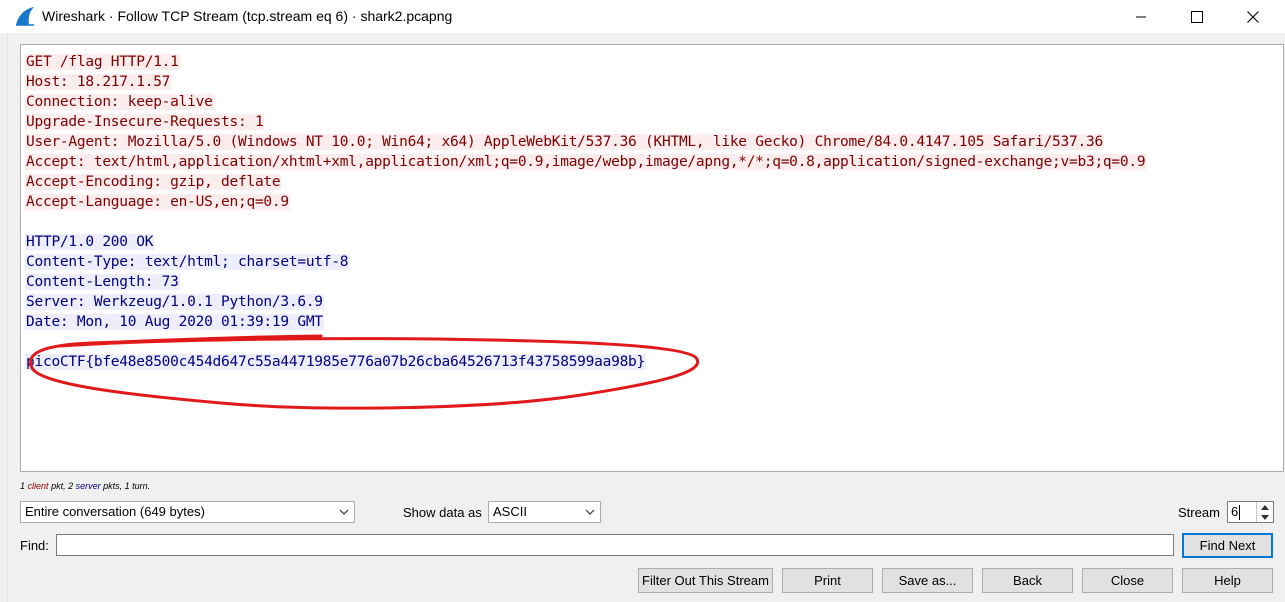  I want to click on stream-summary: 1 client pkt, 2 server pkts, 1 turn., so click(85, 486).